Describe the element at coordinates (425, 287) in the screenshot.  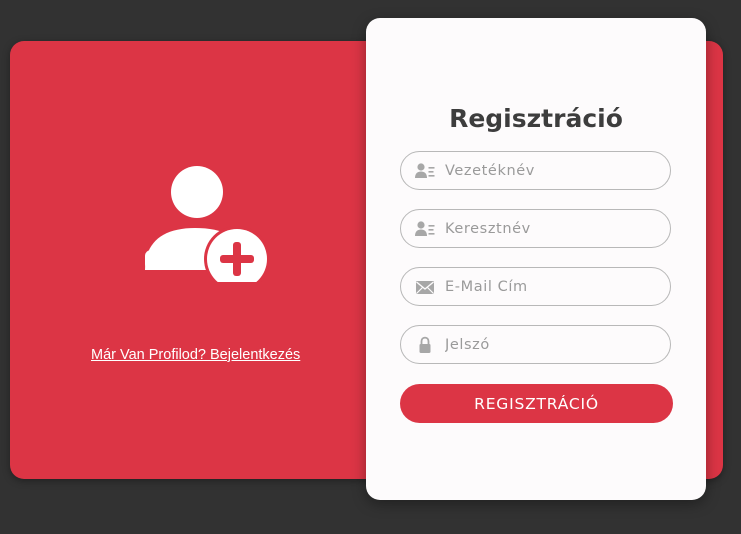
I see `envelope-icon` at that location.